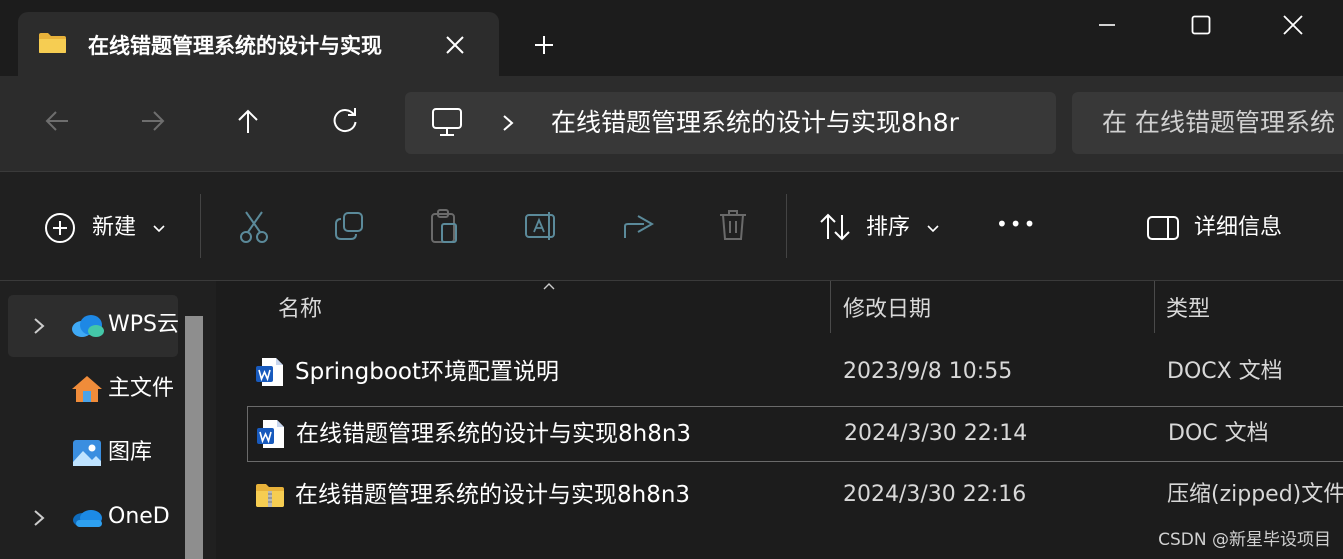 This screenshot has height=559, width=1343. I want to click on details-pane-icon, so click(1163, 228).